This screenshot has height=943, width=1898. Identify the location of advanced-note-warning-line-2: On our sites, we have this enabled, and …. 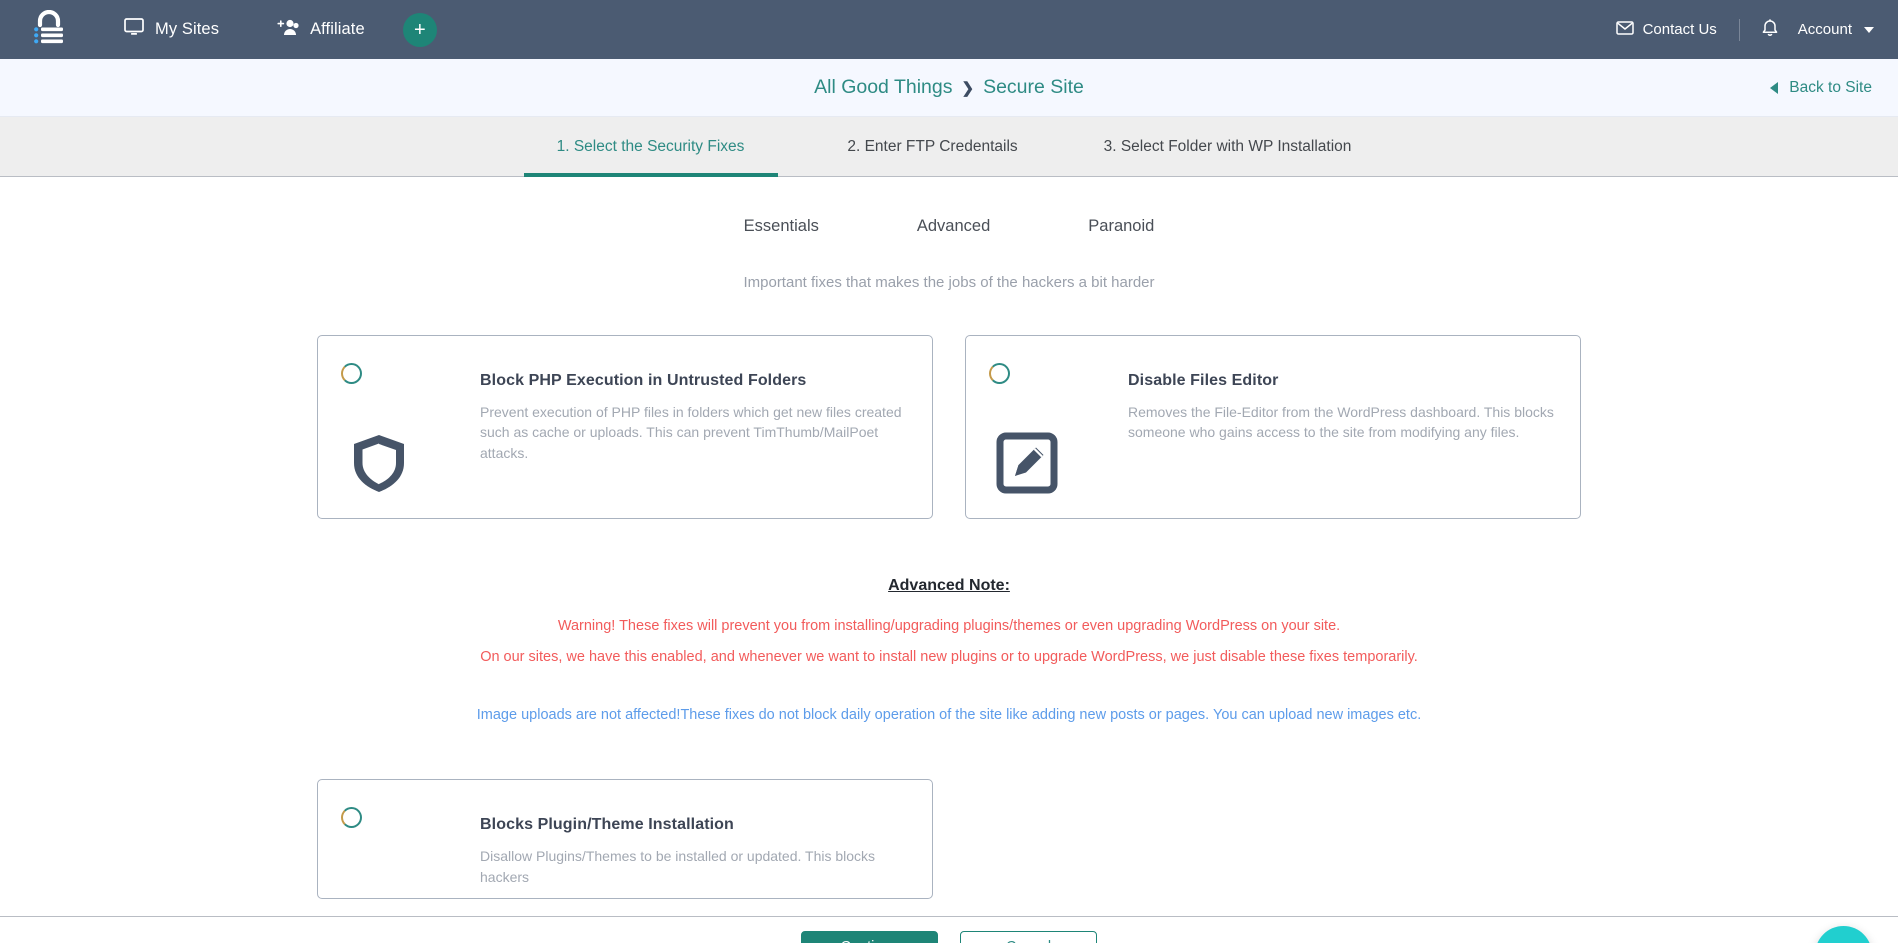
(949, 656).